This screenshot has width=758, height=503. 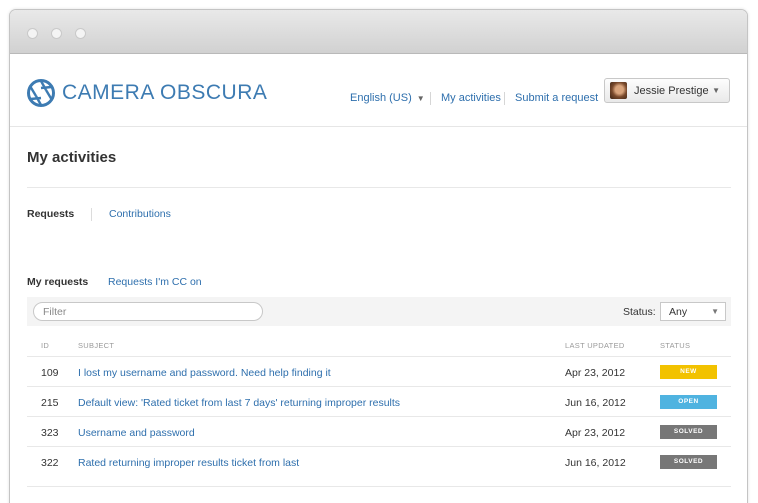 I want to click on column-header-subject: SUBJECT, so click(x=96, y=345).